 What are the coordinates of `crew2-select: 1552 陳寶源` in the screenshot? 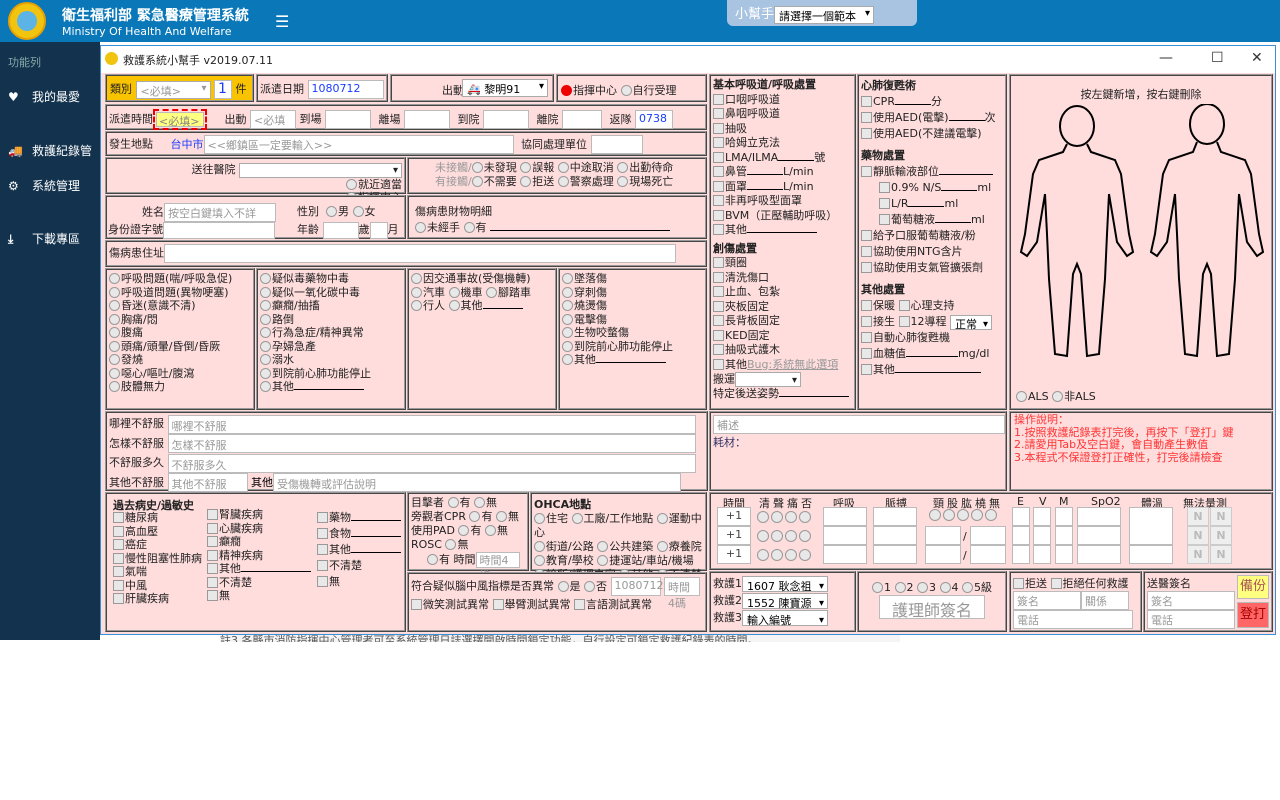 It's located at (785, 602).